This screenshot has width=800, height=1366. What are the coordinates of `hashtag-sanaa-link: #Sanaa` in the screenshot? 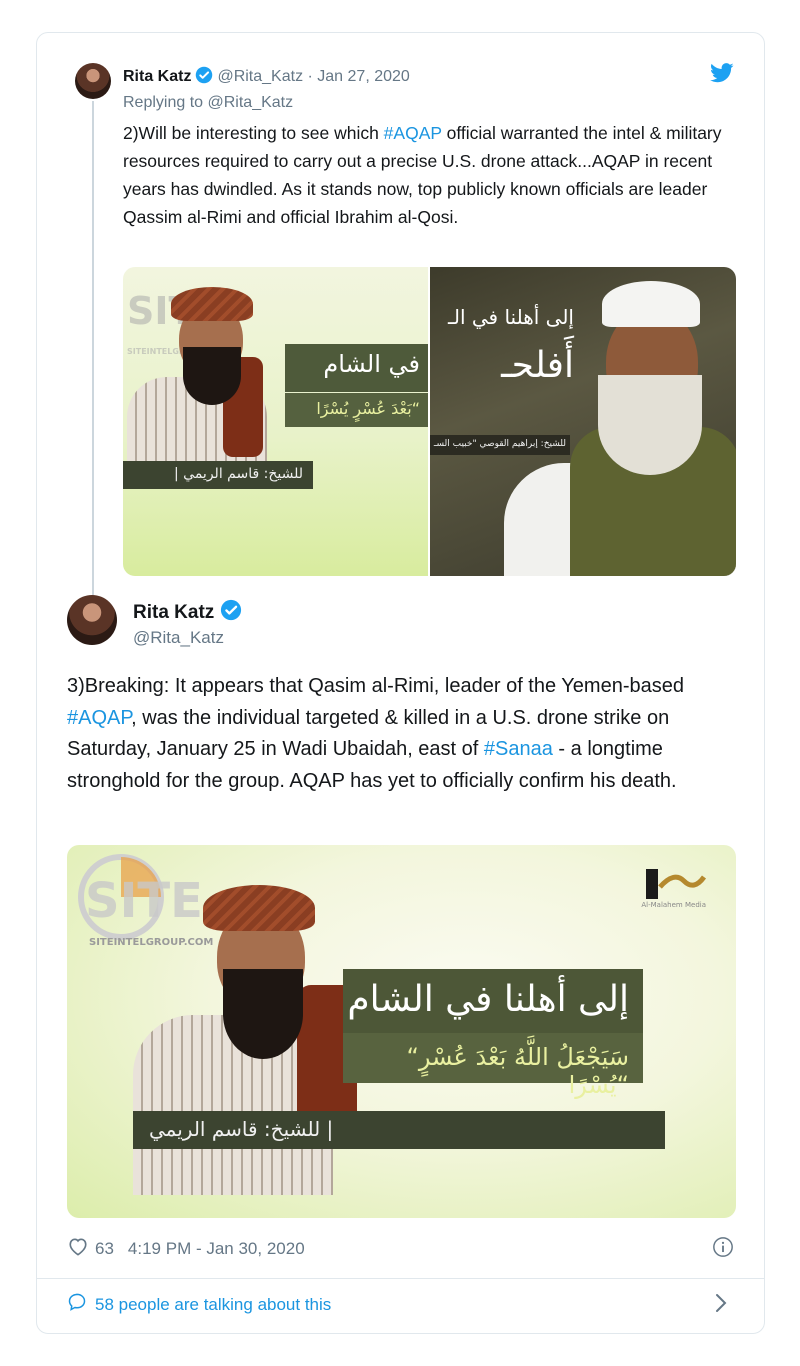 It's located at (518, 749).